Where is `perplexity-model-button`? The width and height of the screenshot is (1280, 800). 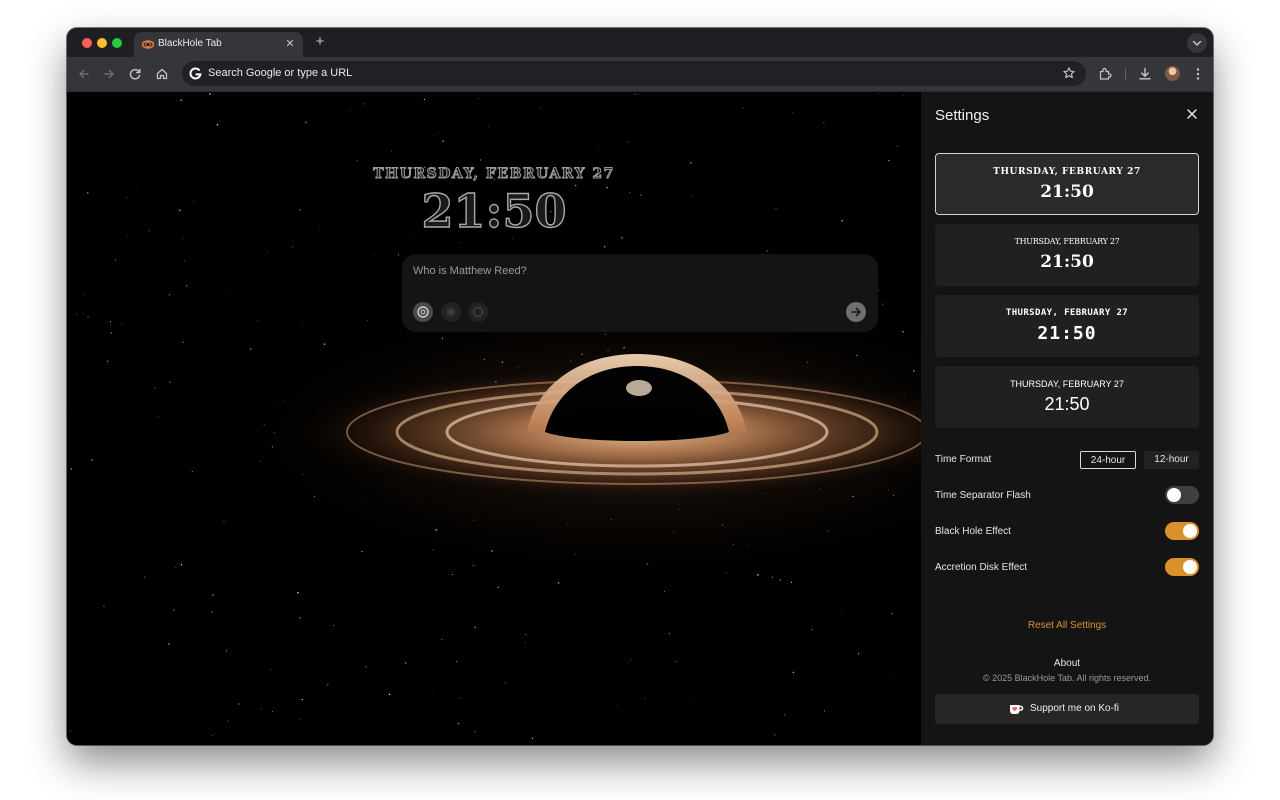 perplexity-model-button is located at coordinates (478, 312).